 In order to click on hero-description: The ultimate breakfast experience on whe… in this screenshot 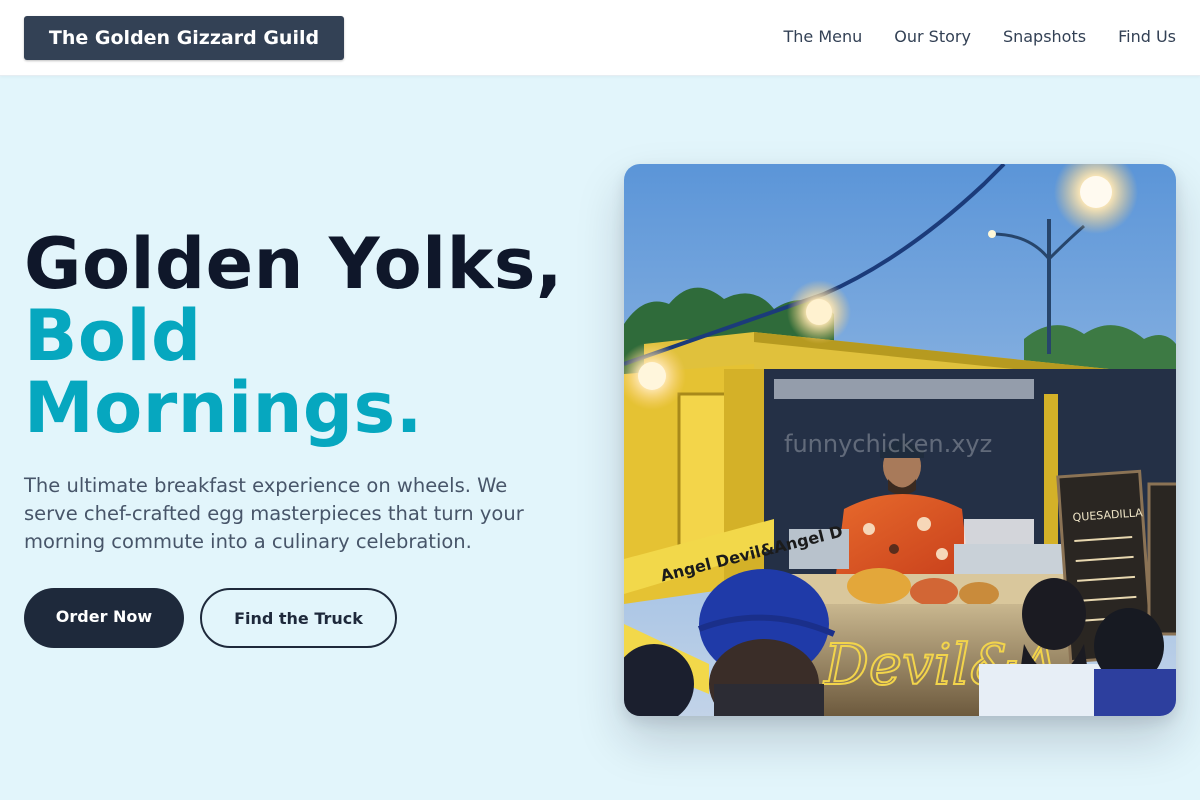, I will do `click(274, 513)`.